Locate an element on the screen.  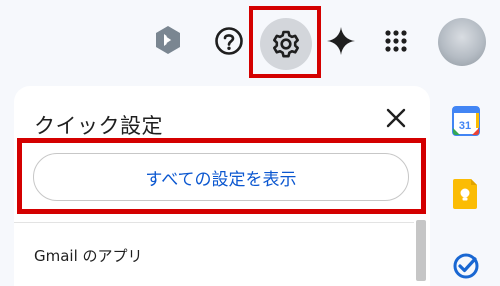
avatar is located at coordinates (462, 42).